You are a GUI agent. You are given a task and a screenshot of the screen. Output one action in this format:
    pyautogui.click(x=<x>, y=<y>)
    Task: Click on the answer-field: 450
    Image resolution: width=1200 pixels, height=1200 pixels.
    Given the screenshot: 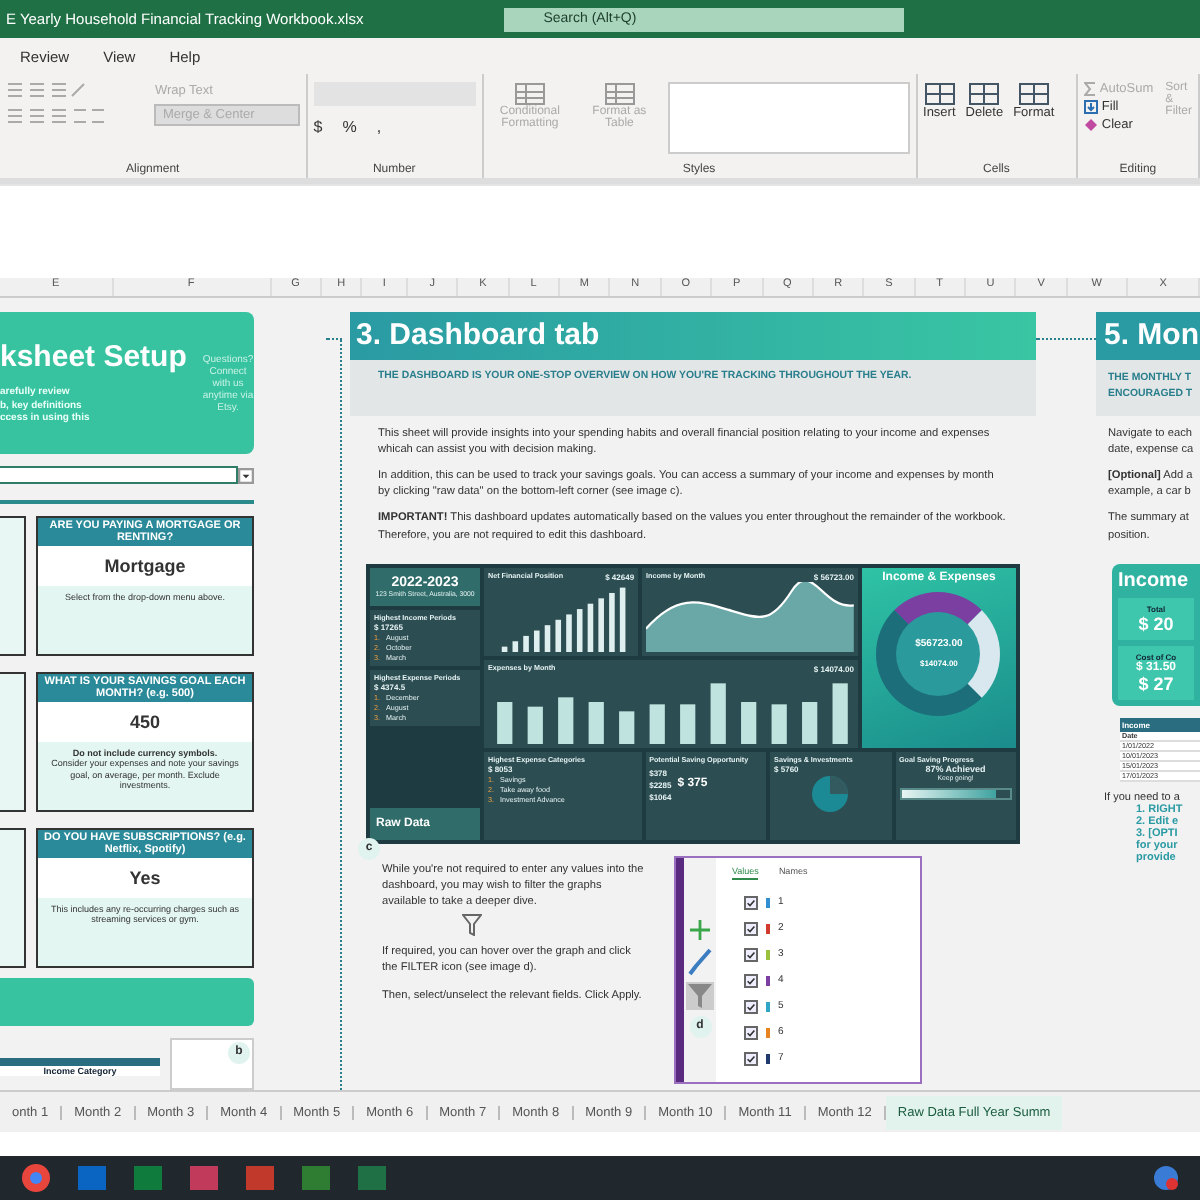 What is the action you would take?
    pyautogui.click(x=145, y=722)
    